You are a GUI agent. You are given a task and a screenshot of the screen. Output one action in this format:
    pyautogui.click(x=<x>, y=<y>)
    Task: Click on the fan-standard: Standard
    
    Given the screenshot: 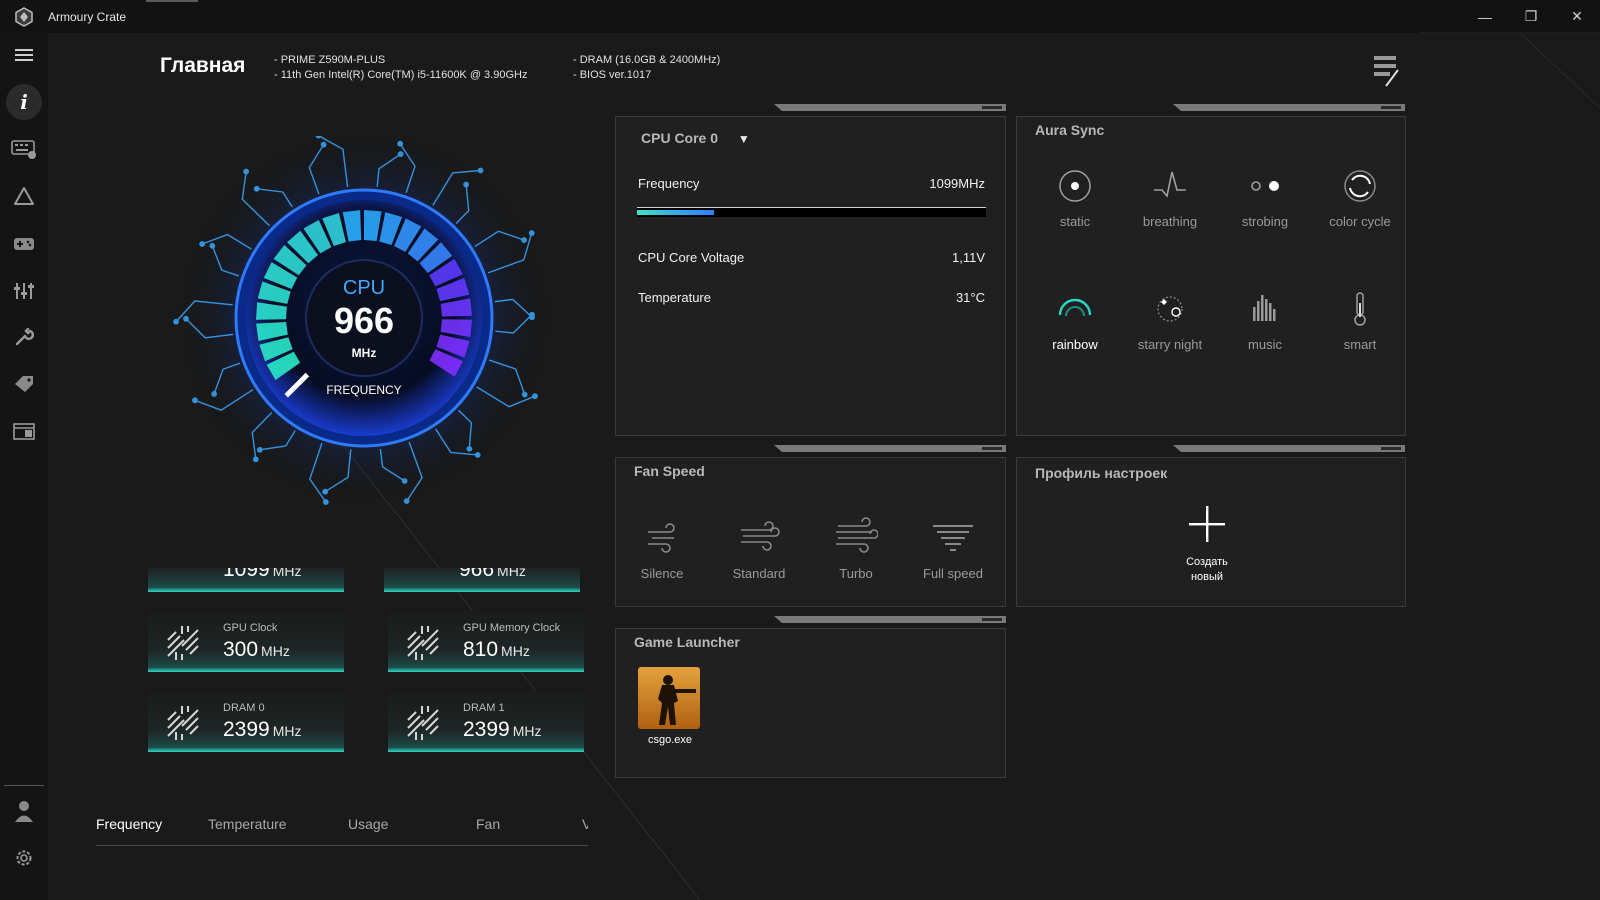 What is the action you would take?
    pyautogui.click(x=759, y=547)
    